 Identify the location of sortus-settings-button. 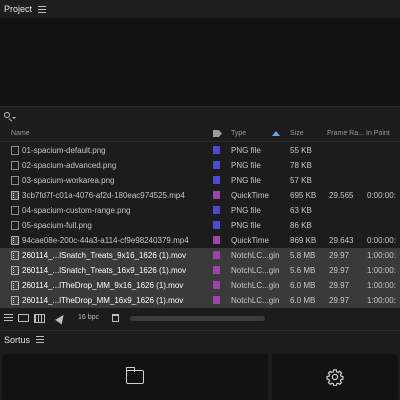
(335, 377).